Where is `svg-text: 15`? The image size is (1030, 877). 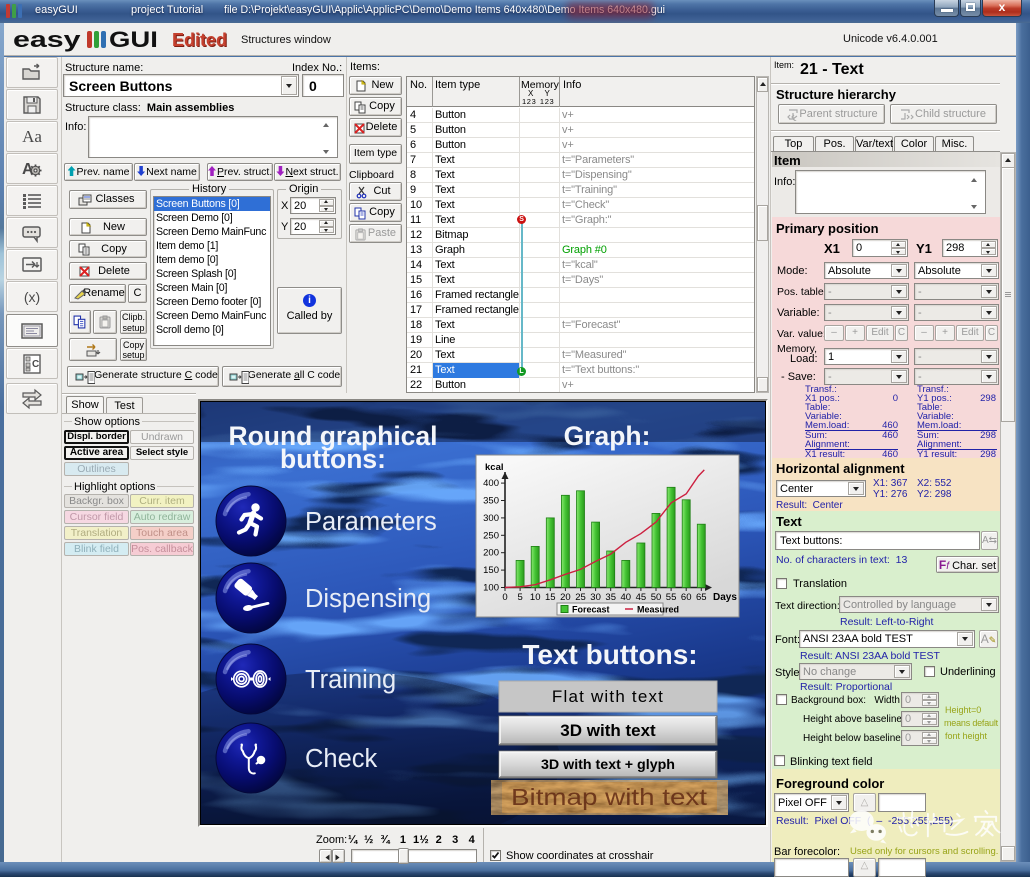 svg-text: 15 is located at coordinates (550, 597).